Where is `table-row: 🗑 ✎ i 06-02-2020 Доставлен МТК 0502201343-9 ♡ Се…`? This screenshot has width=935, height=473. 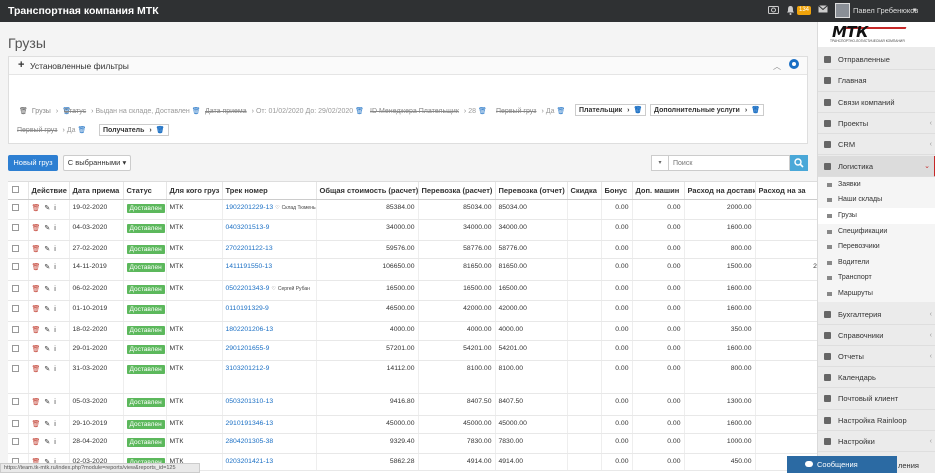 table-row: 🗑 ✎ i 06-02-2020 Доставлен МТК 0502201343-9 ♡ Се… is located at coordinates (412, 290).